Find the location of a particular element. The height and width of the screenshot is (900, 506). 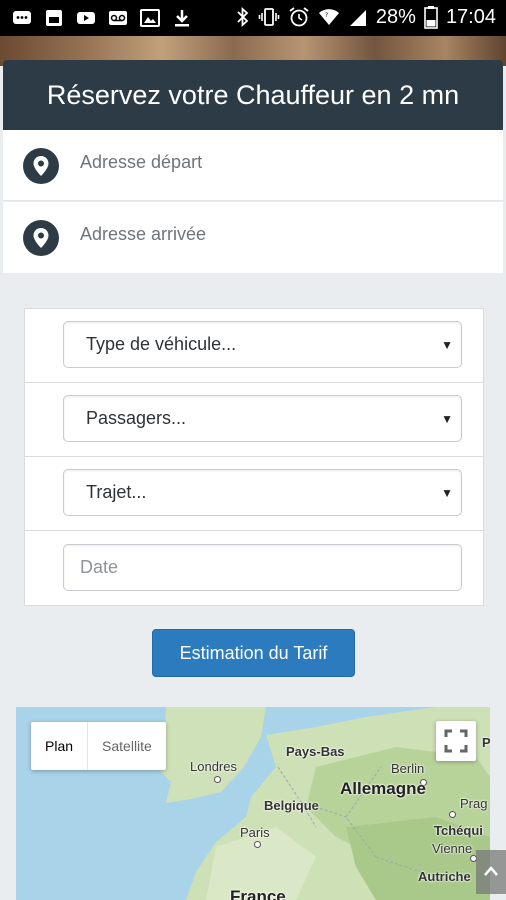

map-label-vienne: Vienne is located at coordinates (452, 848).